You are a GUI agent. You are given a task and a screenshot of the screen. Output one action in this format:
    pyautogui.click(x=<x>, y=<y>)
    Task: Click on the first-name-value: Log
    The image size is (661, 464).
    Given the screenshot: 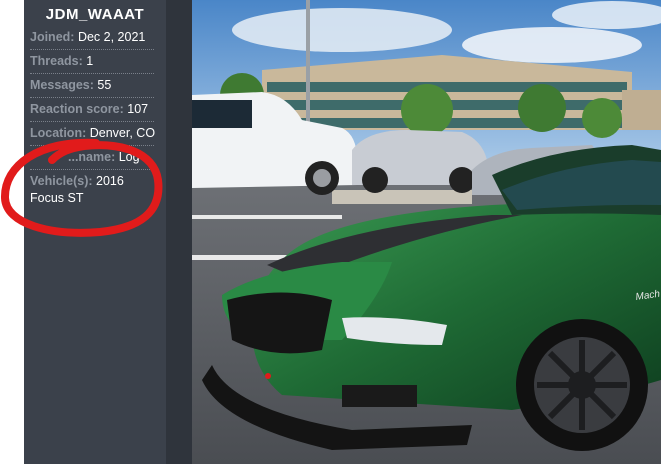 What is the action you would take?
    pyautogui.click(x=129, y=157)
    